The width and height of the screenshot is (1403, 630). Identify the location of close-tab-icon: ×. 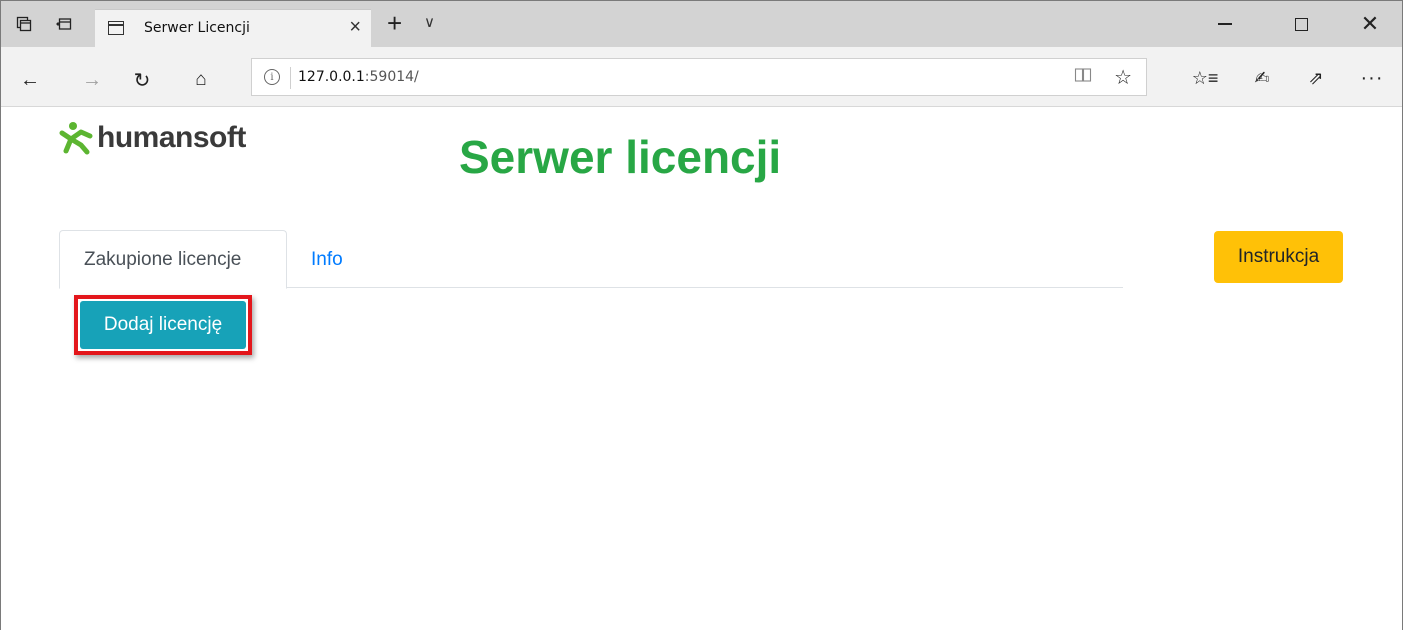
(355, 27).